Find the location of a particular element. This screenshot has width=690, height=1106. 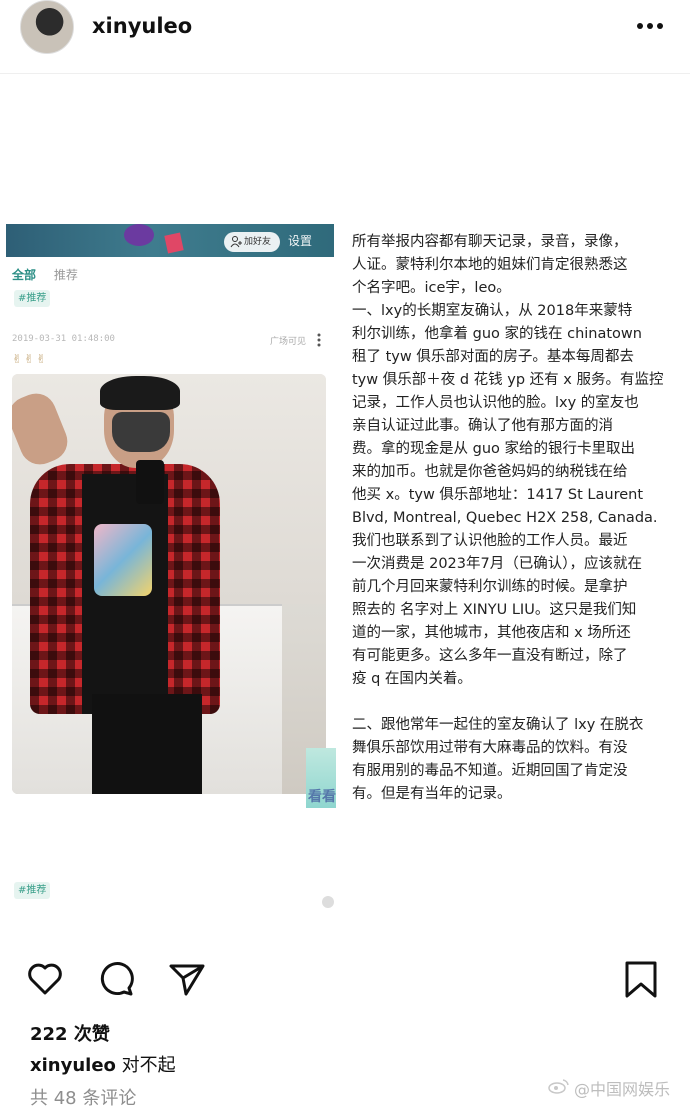

feed-tabs: 全部 推荐 is located at coordinates (45, 274).